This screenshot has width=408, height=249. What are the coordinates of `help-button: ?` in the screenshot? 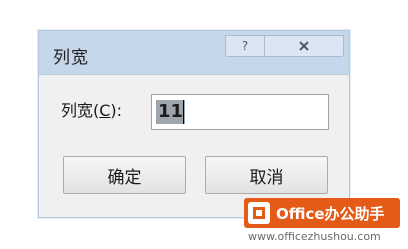 It's located at (245, 46).